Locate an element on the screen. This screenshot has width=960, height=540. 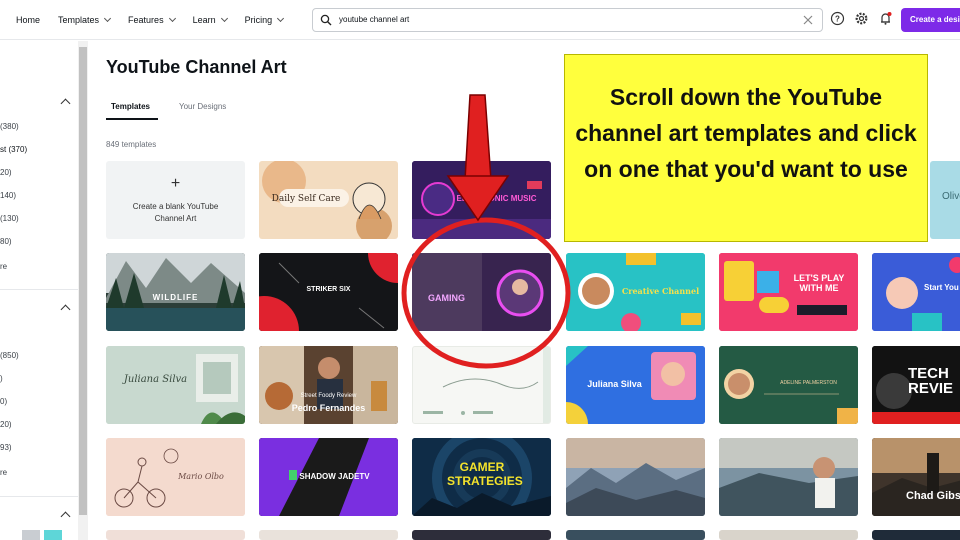
create-design-button: Create a design is located at coordinates (930, 20).